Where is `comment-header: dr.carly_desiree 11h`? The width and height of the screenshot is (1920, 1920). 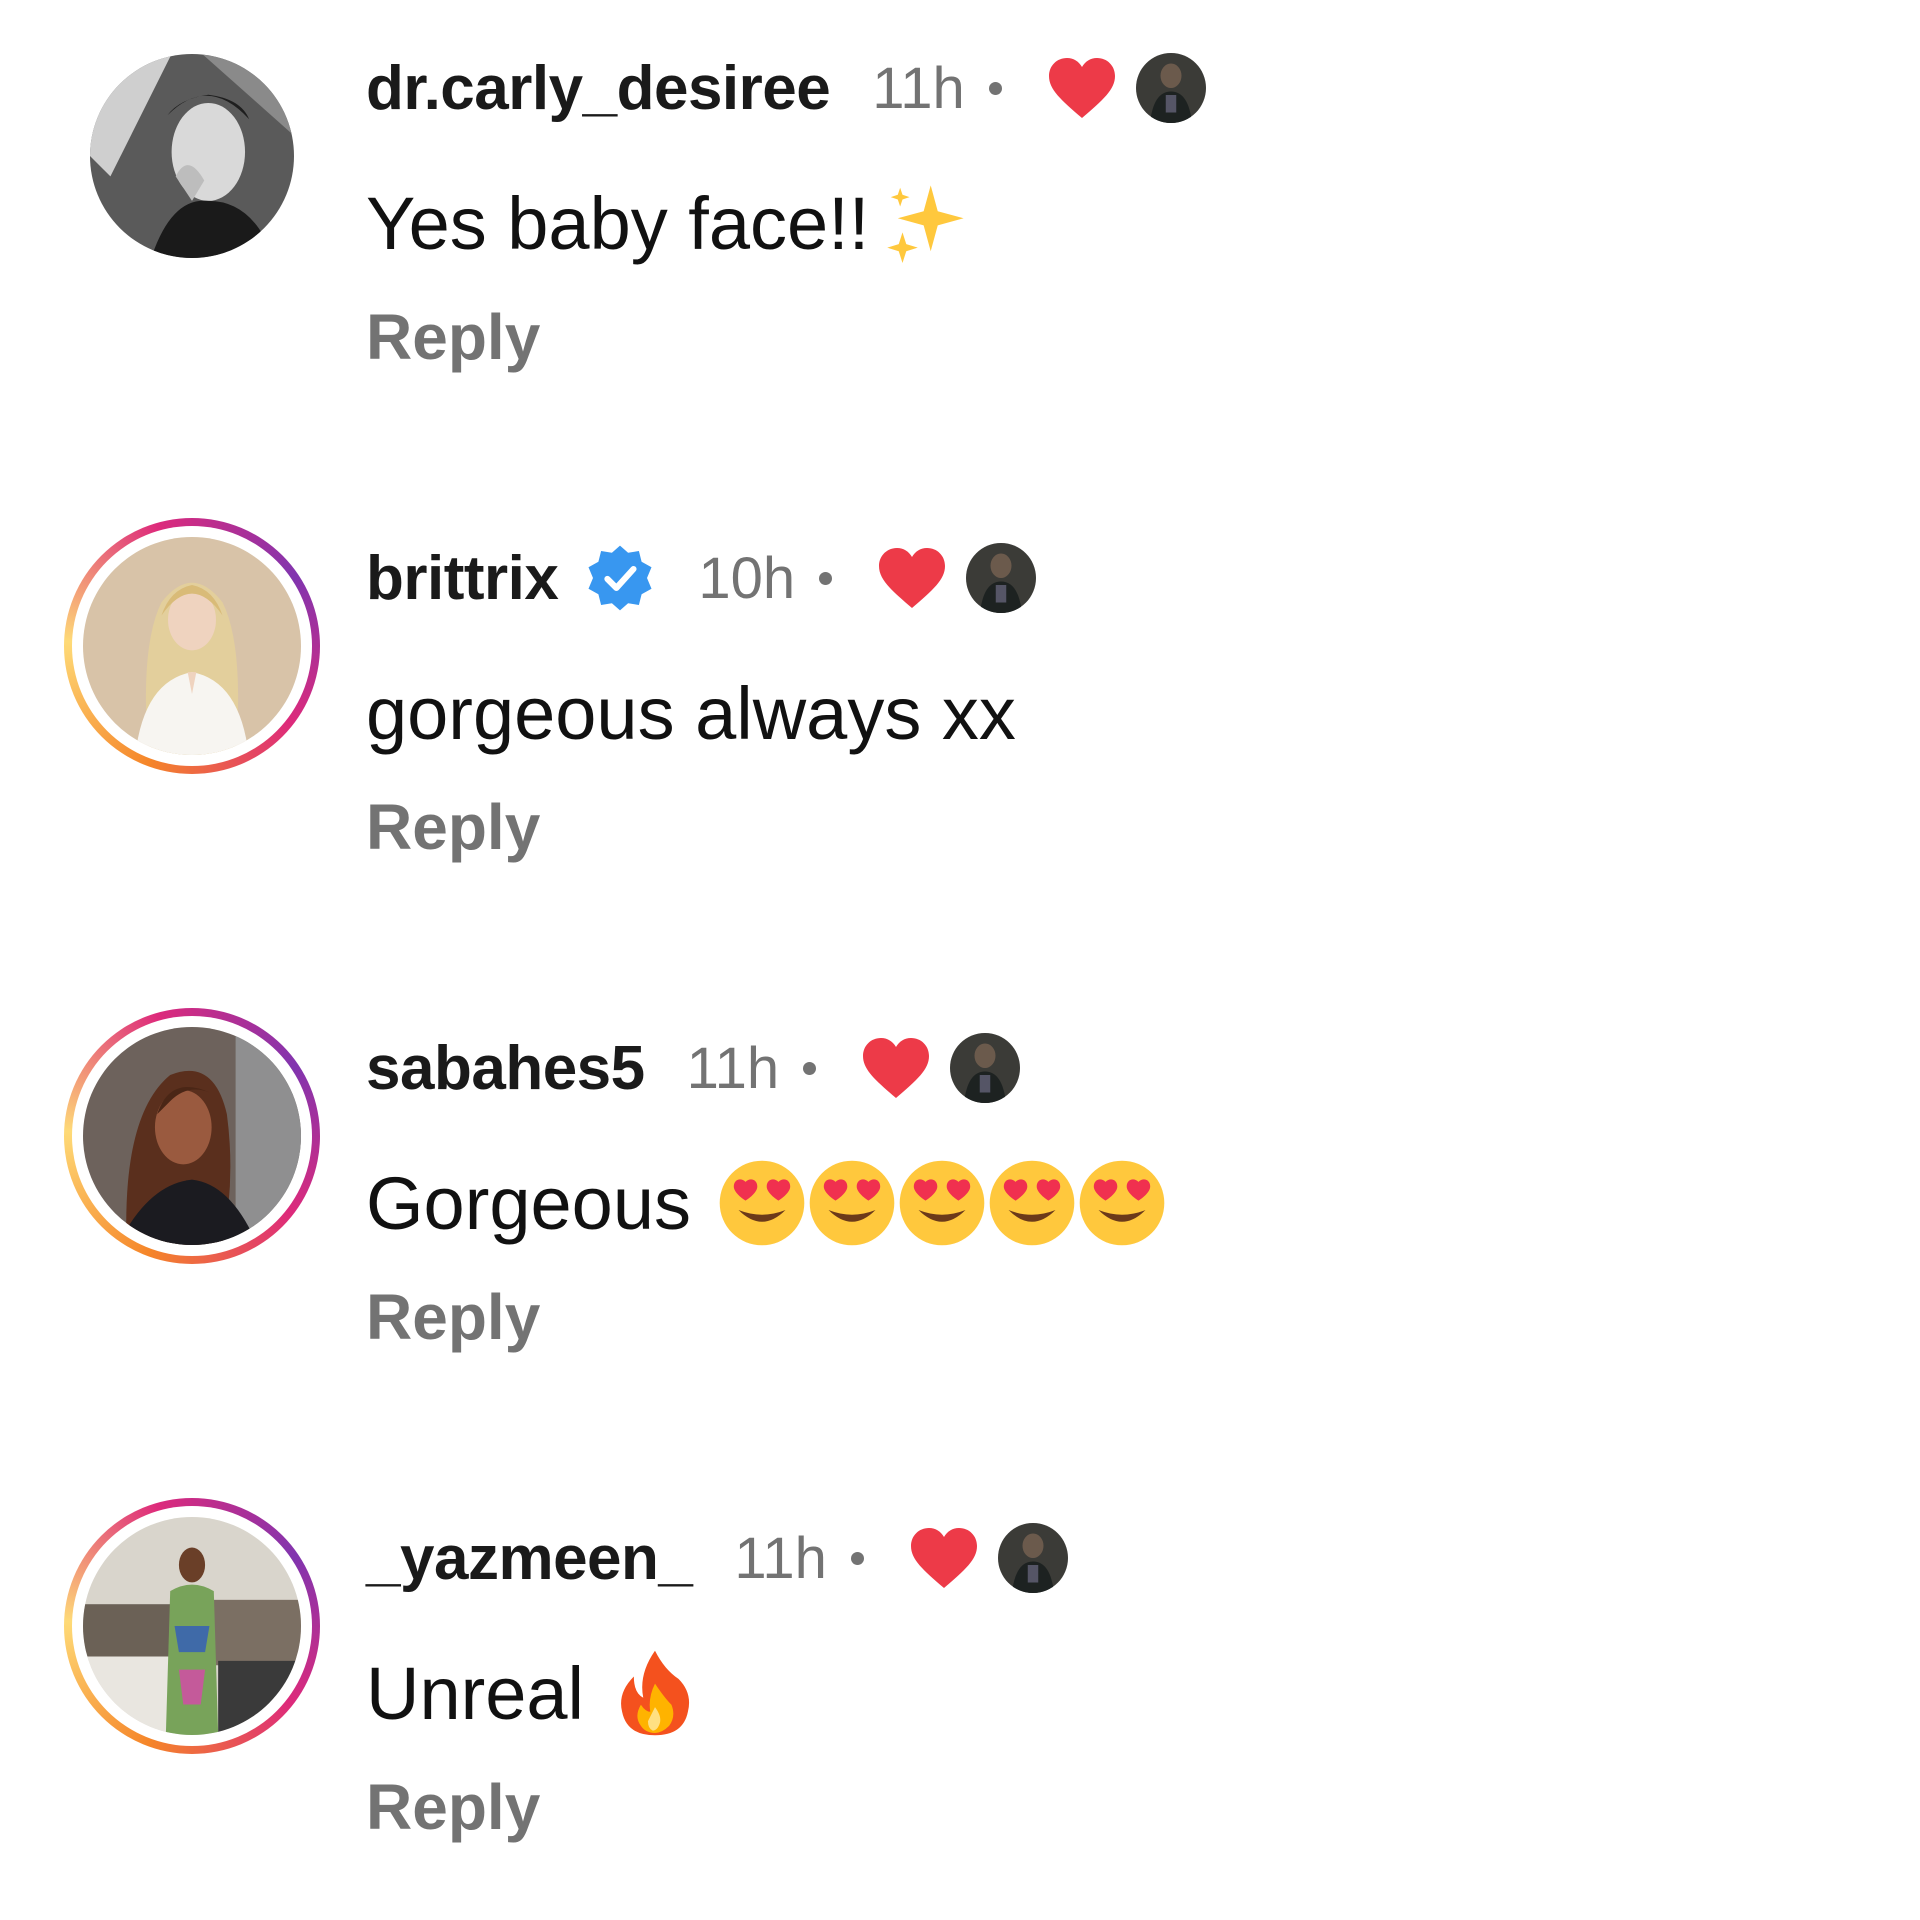 comment-header: dr.carly_desiree 11h is located at coordinates (786, 88).